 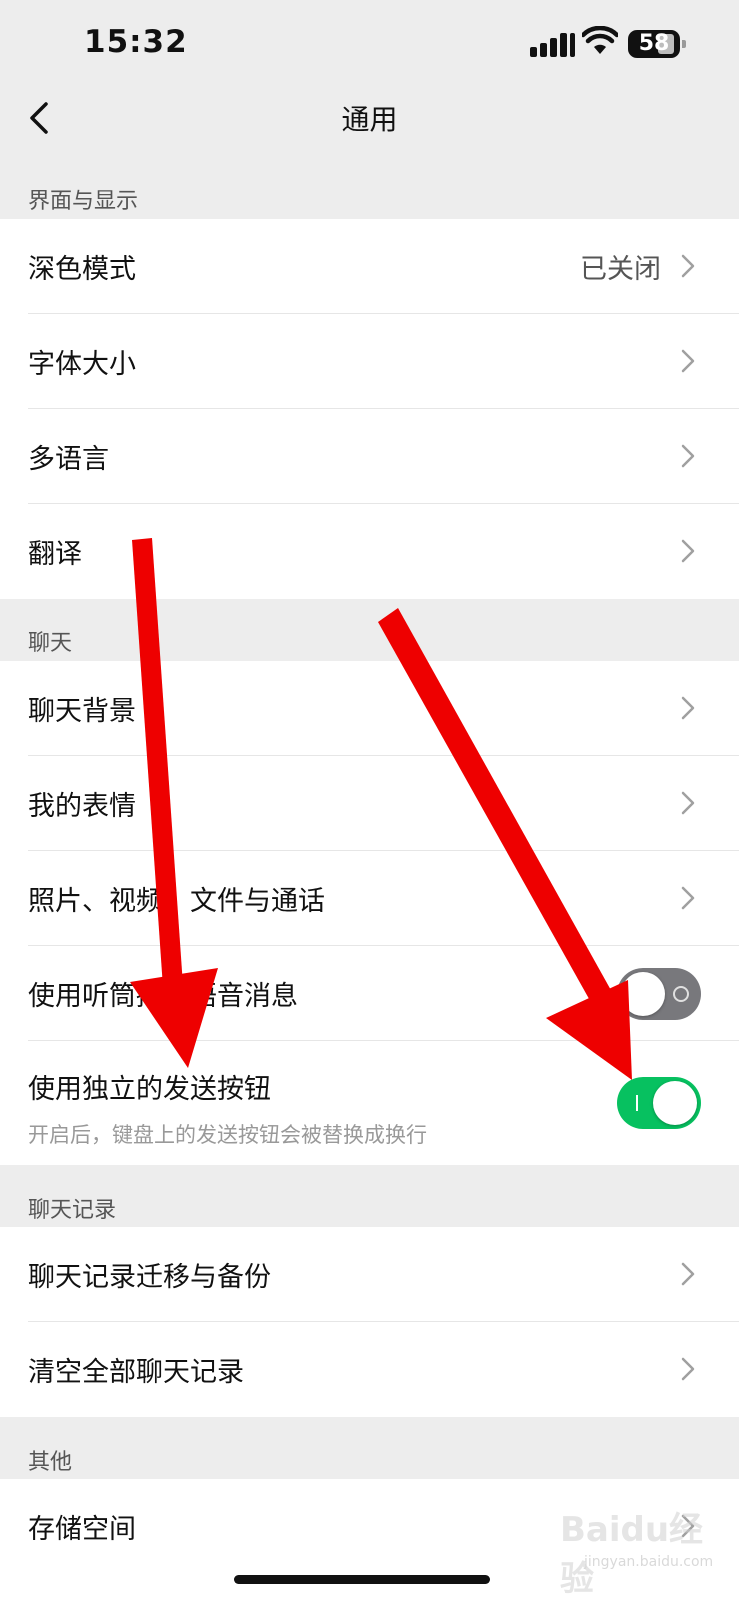 What do you see at coordinates (369, 898) in the screenshot?
I see `row-media-files-calls: 照片、视频、文件与通话` at bounding box center [369, 898].